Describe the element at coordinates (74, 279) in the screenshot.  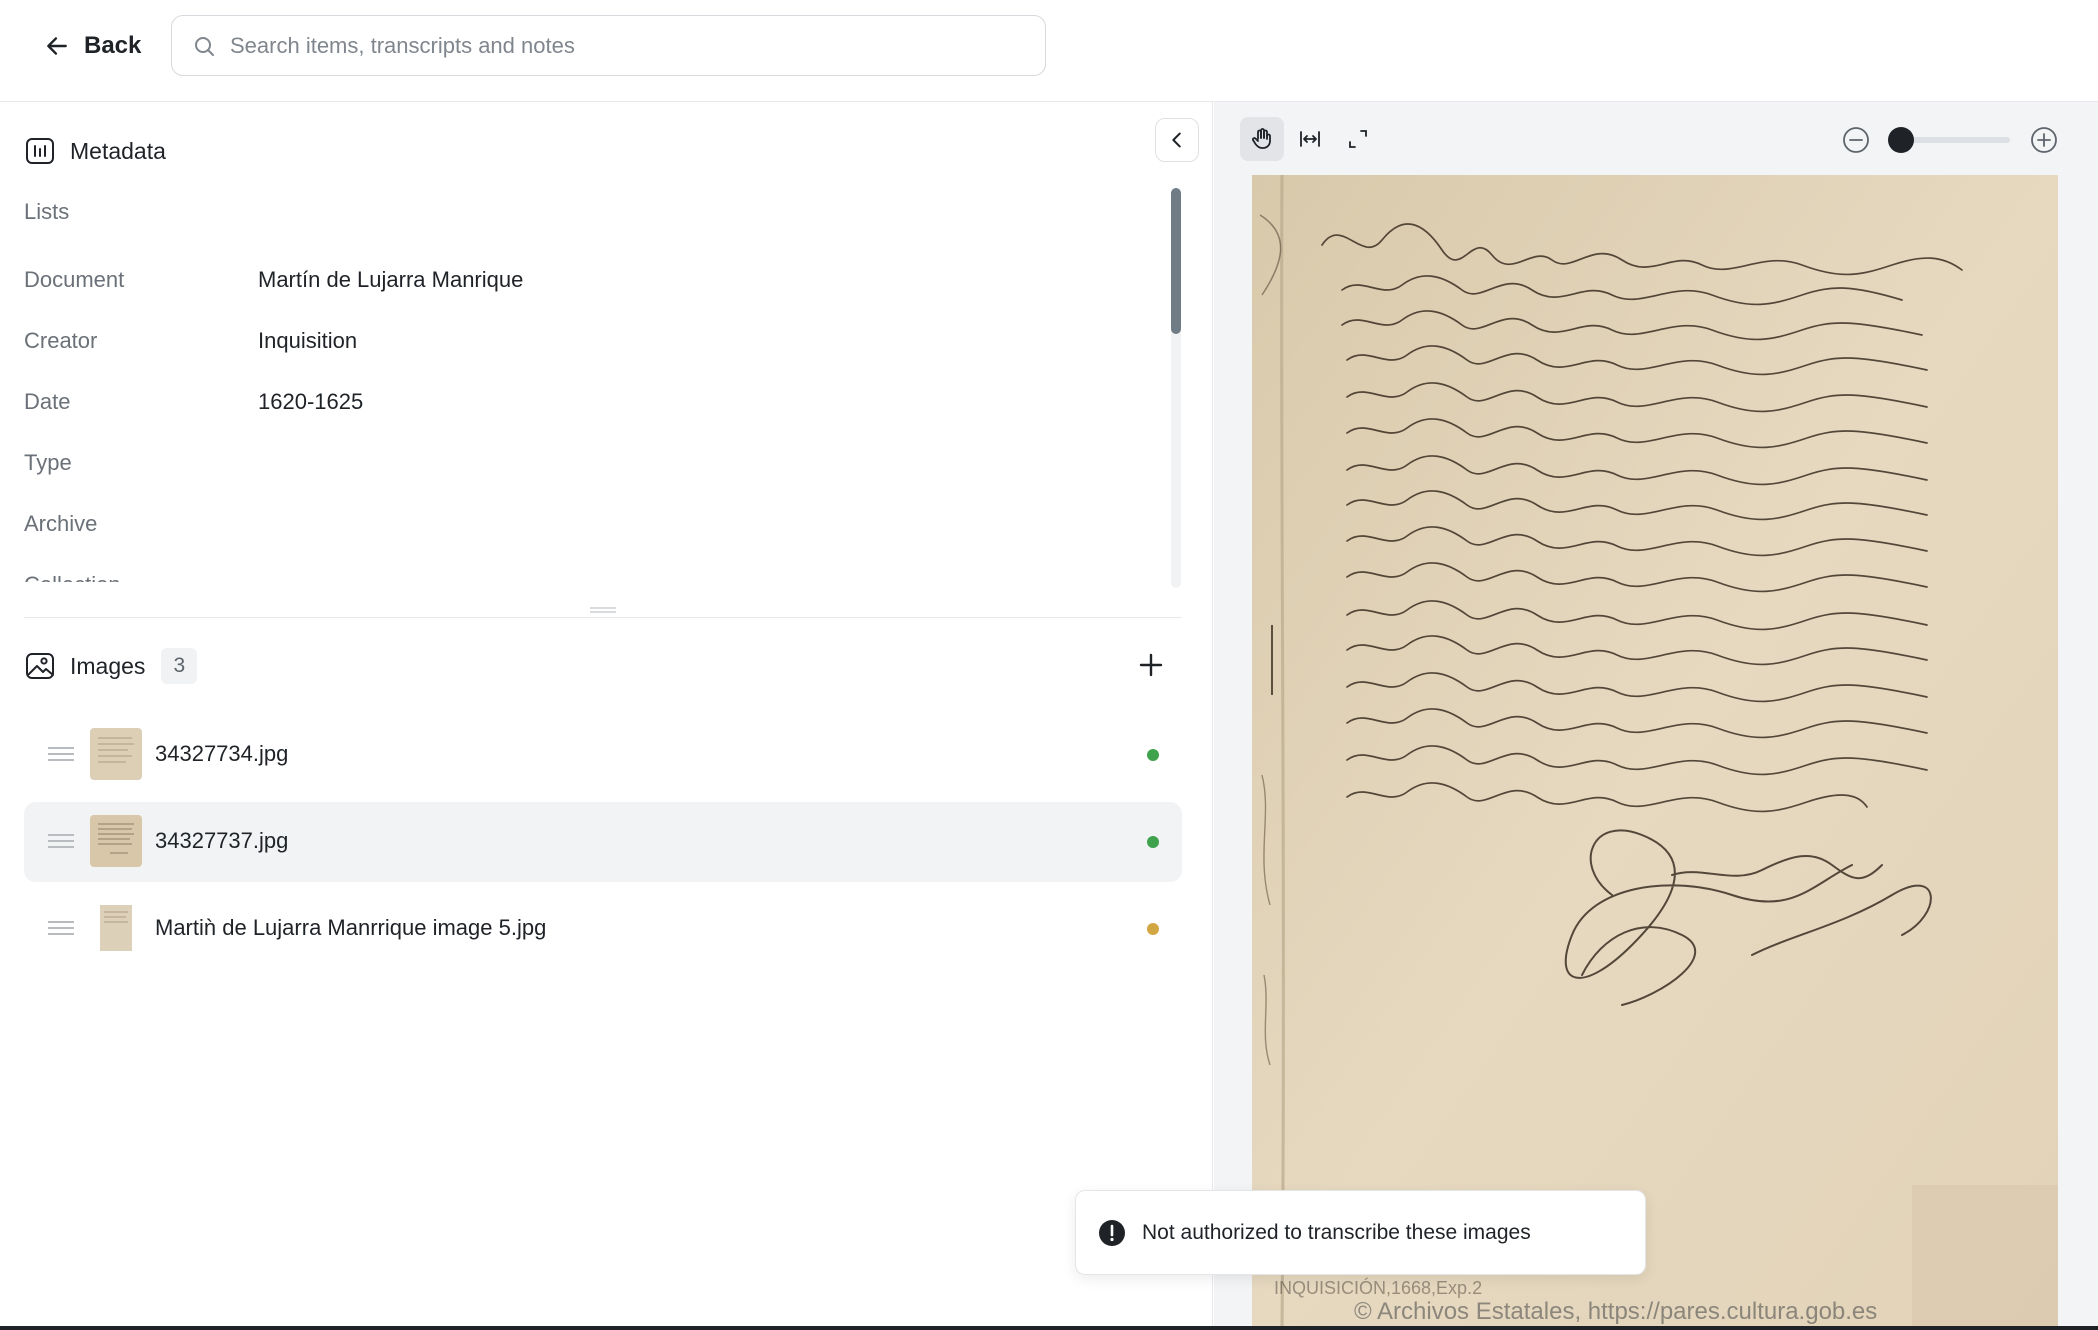
I see `metadata-key: Document` at that location.